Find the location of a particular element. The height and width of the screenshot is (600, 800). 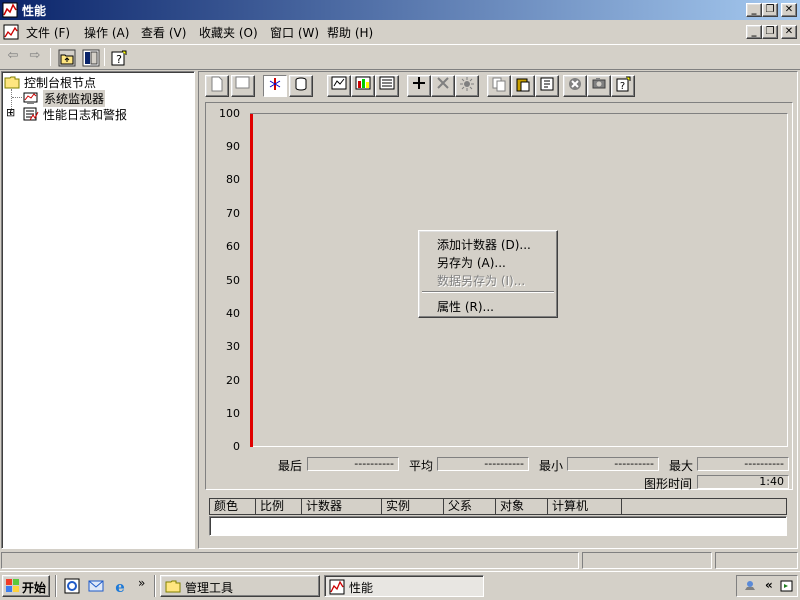

help-icon: ? is located at coordinates (119, 58).